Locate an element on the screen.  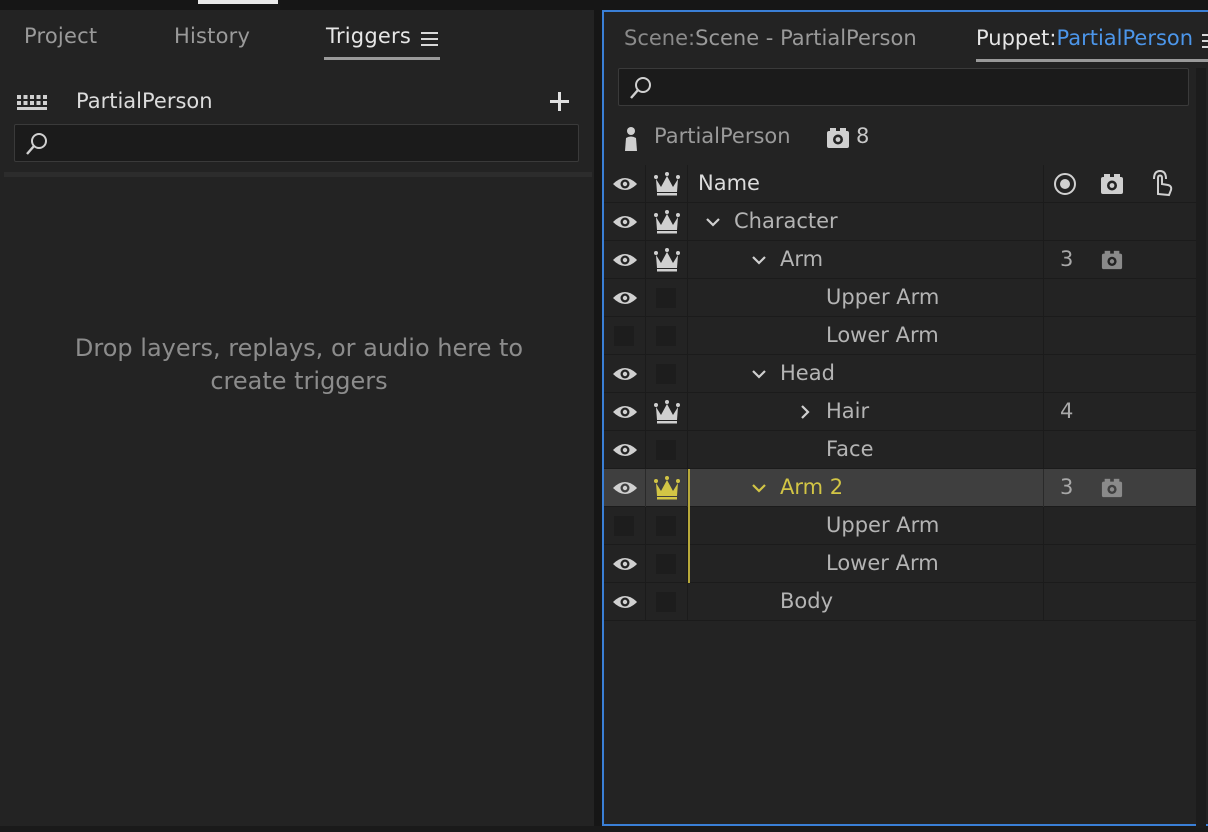
layer-name-cell: Arm is located at coordinates (866, 260).